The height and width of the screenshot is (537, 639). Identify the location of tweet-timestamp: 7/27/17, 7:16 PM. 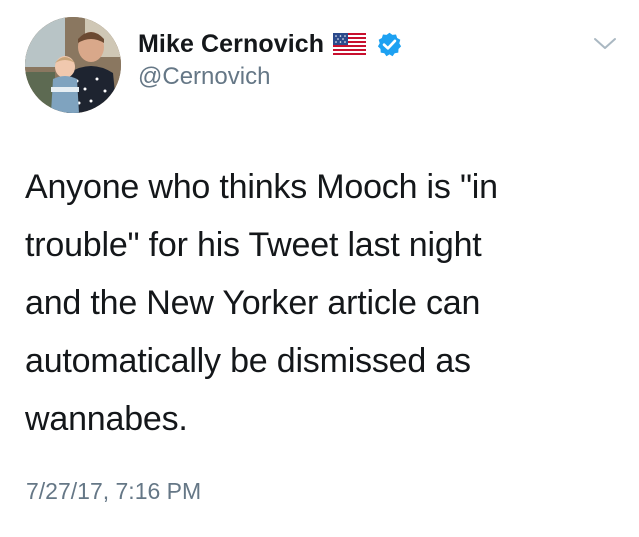
(113, 491).